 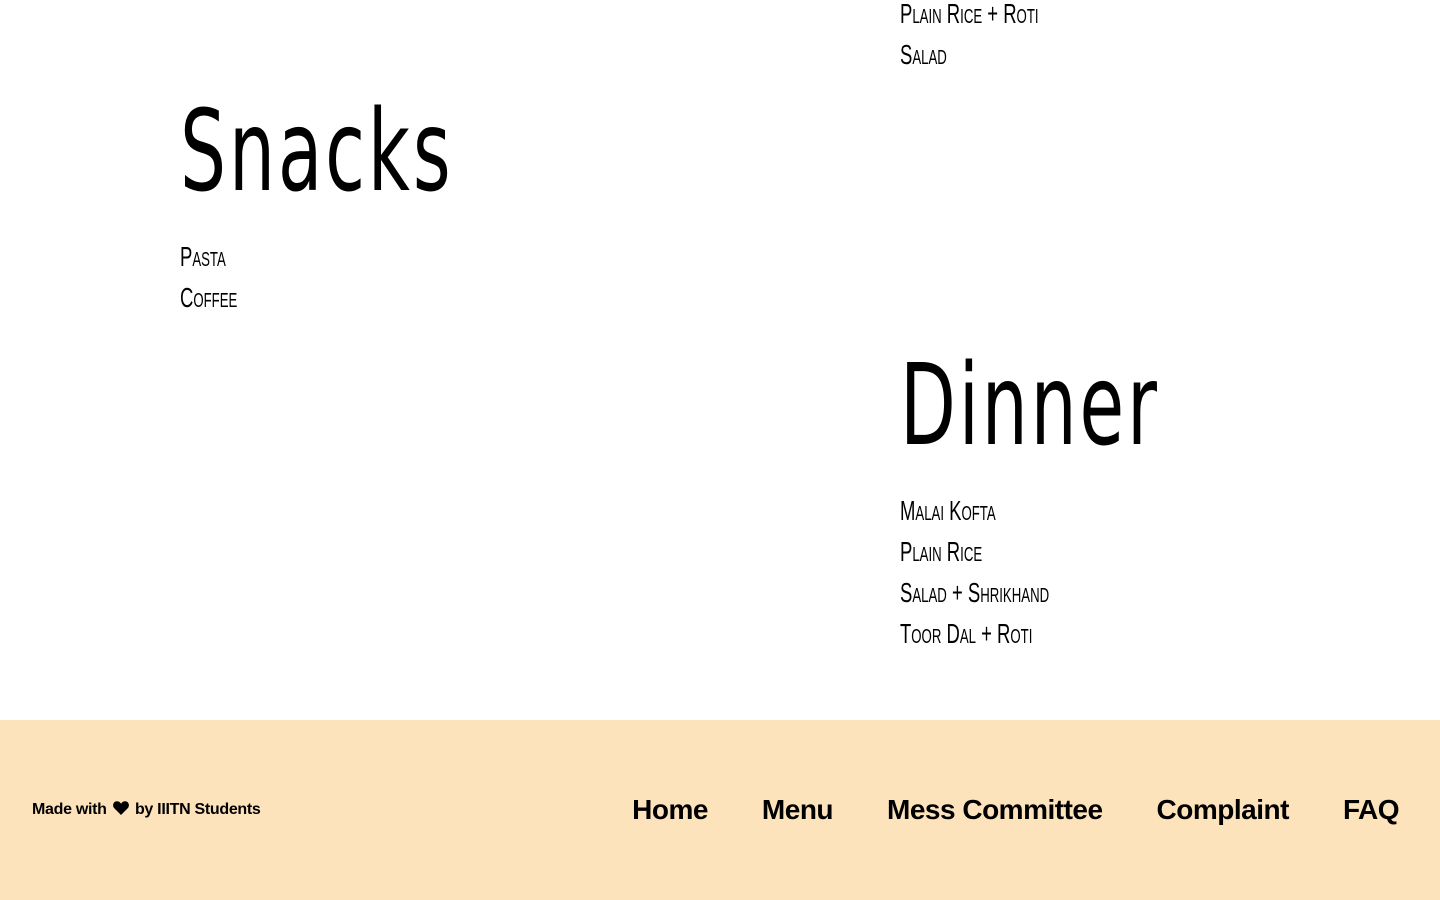 I want to click on dinner-item: Plain Rice, so click(x=941, y=551).